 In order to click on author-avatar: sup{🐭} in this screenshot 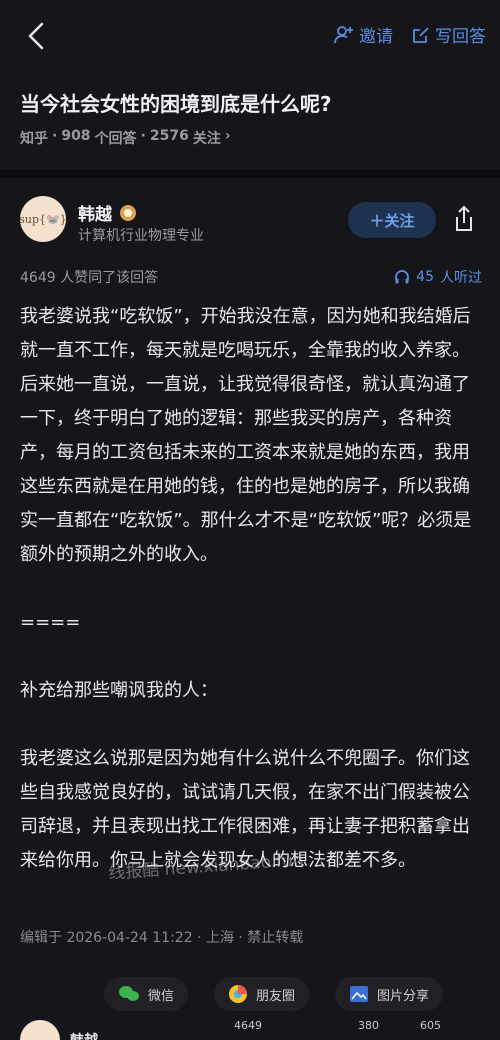, I will do `click(43, 219)`.